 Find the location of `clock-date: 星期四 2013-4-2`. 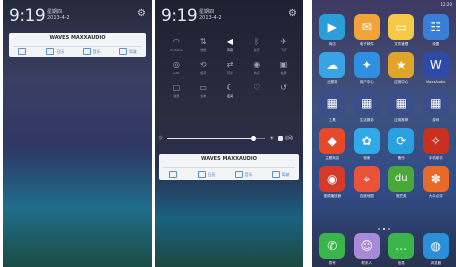

clock-date: 星期四 2013-4-2 is located at coordinates (210, 15).